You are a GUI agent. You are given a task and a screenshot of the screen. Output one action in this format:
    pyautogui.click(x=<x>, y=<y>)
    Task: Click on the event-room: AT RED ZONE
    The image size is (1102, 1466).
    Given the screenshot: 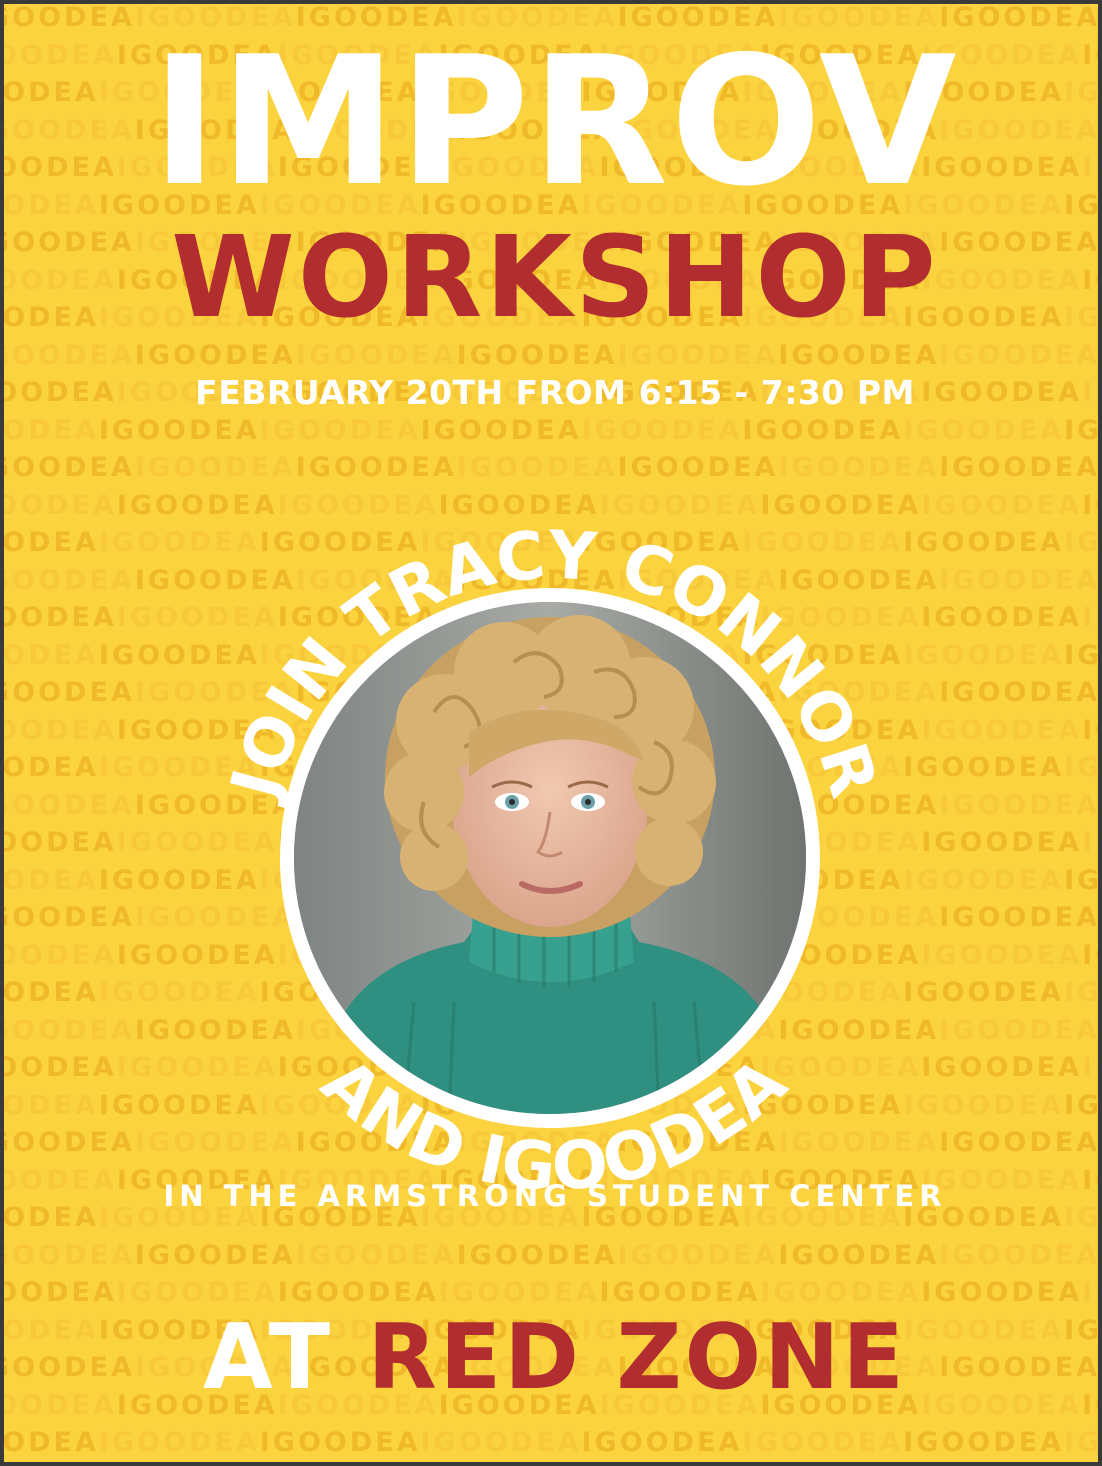 What is the action you would take?
    pyautogui.click(x=551, y=1357)
    